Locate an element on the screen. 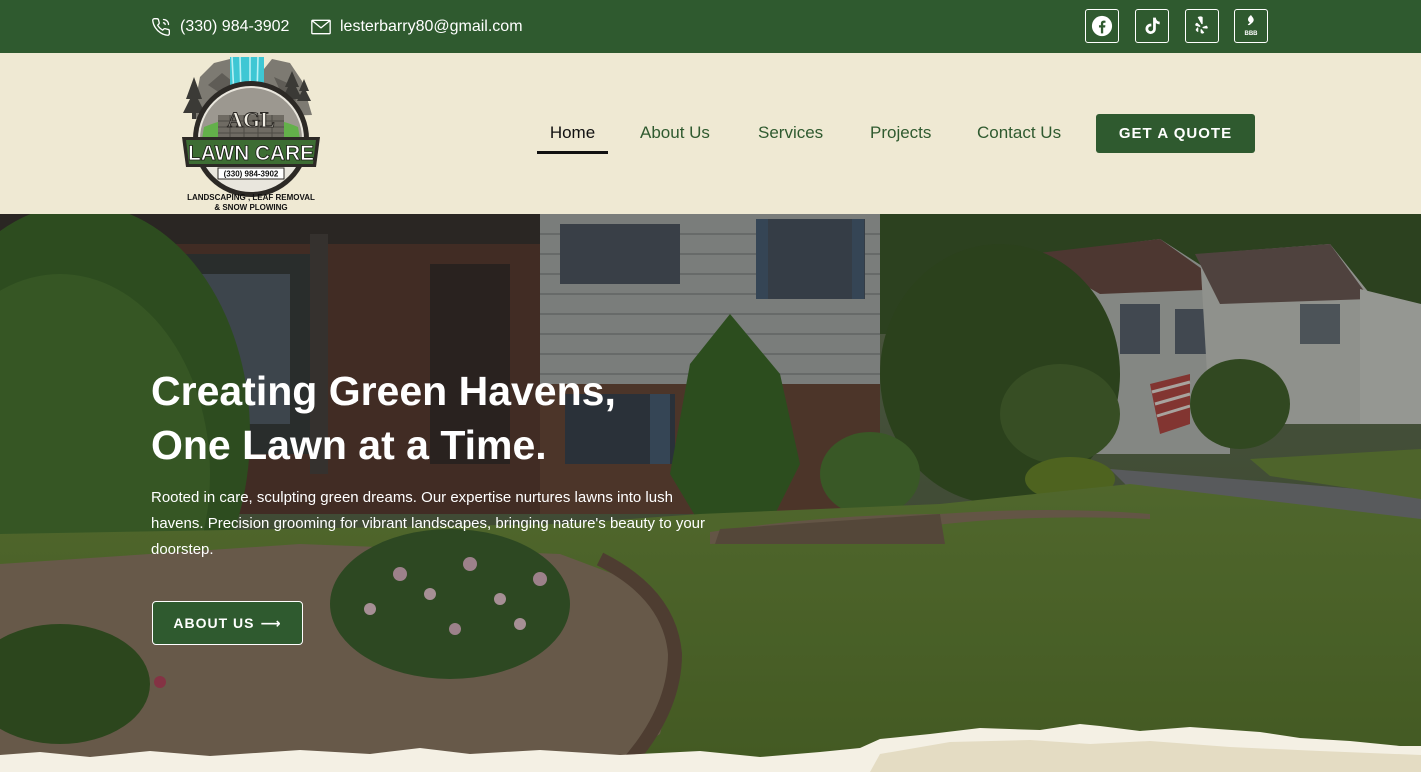  phone-link: (330) 984-3902 is located at coordinates (220, 26).